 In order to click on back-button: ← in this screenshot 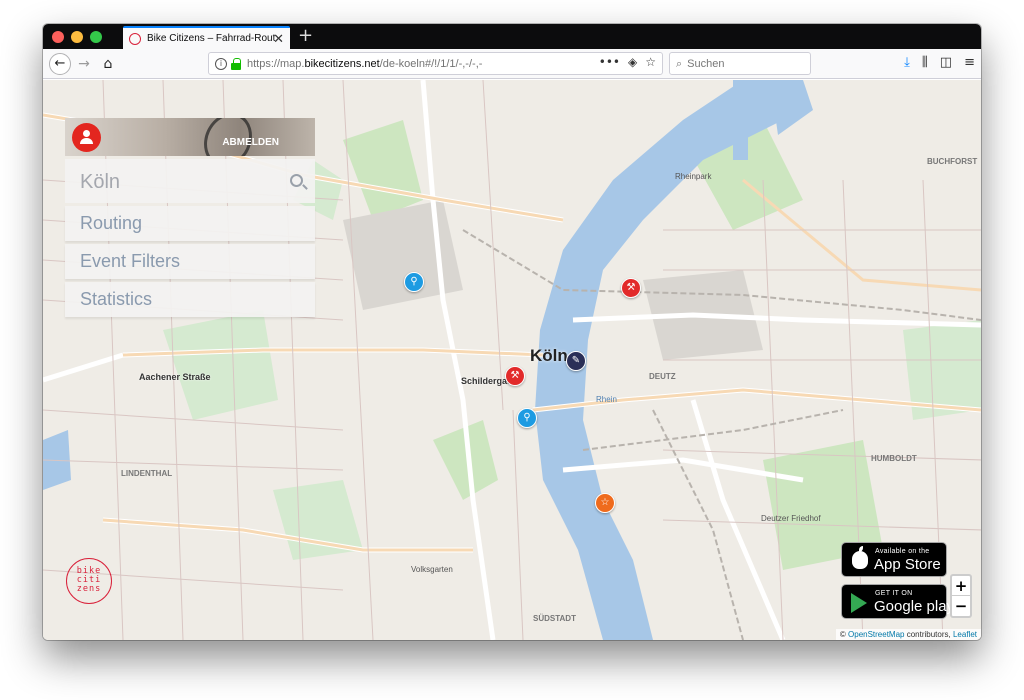, I will do `click(60, 64)`.